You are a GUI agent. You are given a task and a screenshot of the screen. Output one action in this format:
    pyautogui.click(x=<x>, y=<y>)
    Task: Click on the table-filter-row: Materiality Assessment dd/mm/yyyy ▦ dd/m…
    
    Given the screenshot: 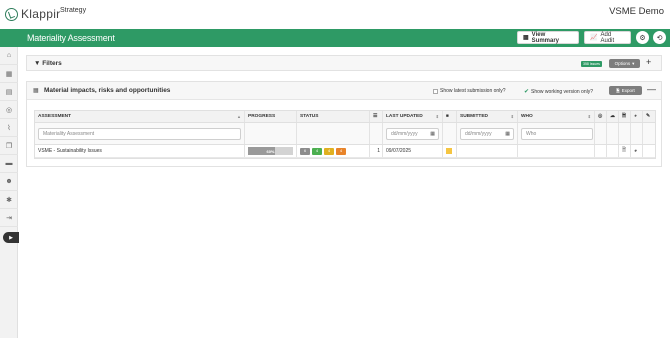 What is the action you would take?
    pyautogui.click(x=345, y=134)
    